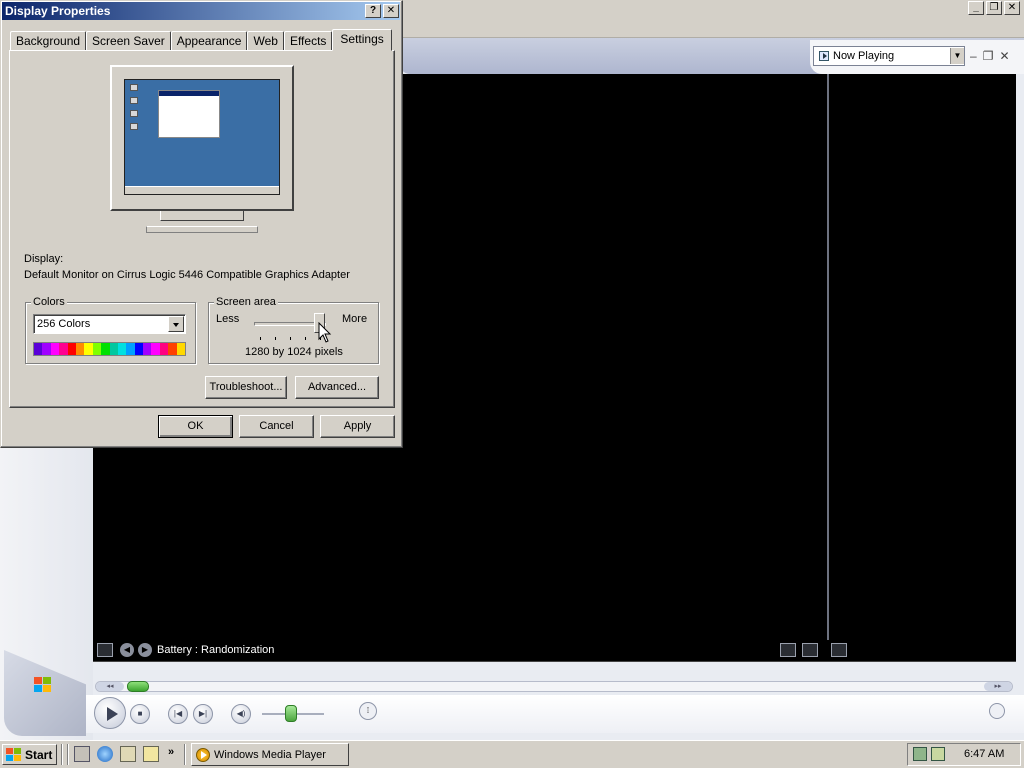 The width and height of the screenshot is (1024, 768). I want to click on start-flag-icon, so click(14, 754).